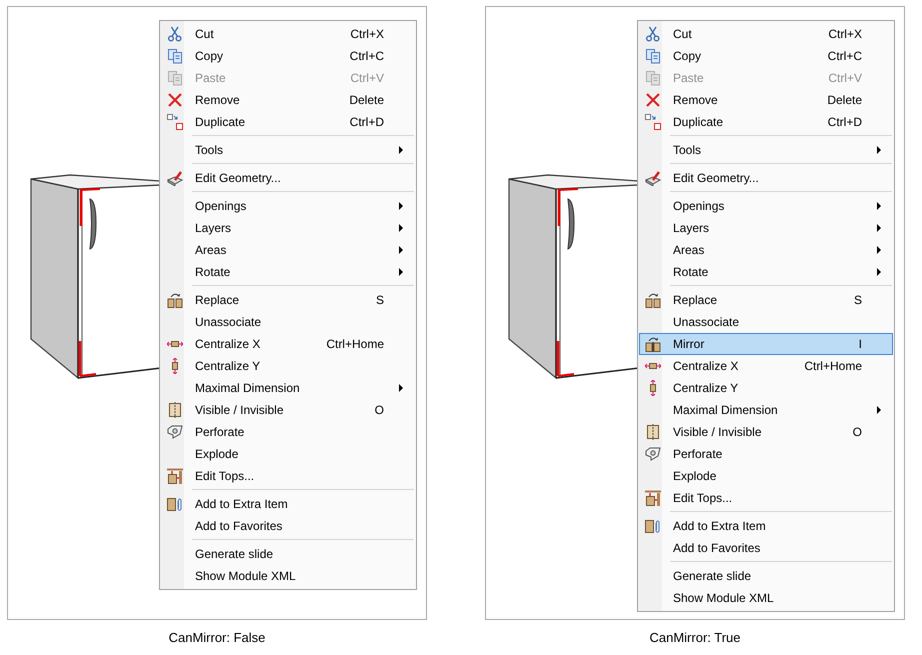 The image size is (922, 655). I want to click on mirror-boxes-icon, so click(653, 344).